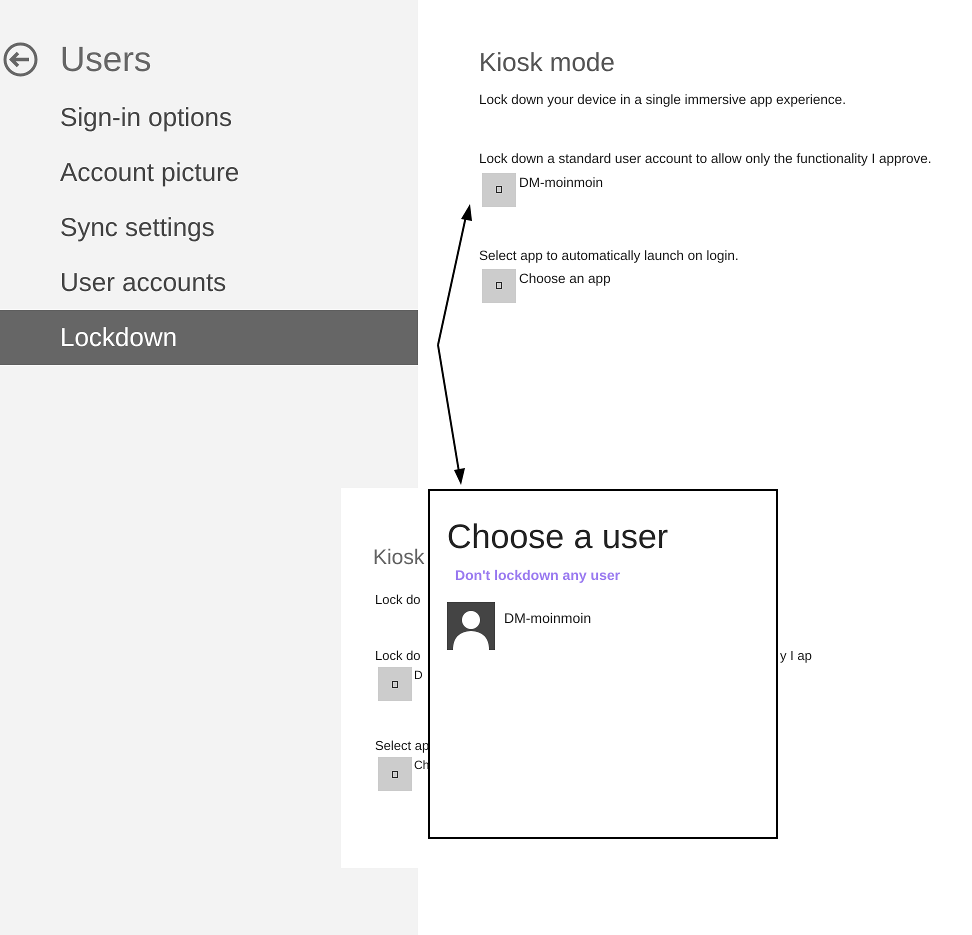 This screenshot has width=972, height=935. Describe the element at coordinates (705, 159) in the screenshot. I see `setting-label: Lock down a standard user account to allow only the functionality I approve.` at that location.